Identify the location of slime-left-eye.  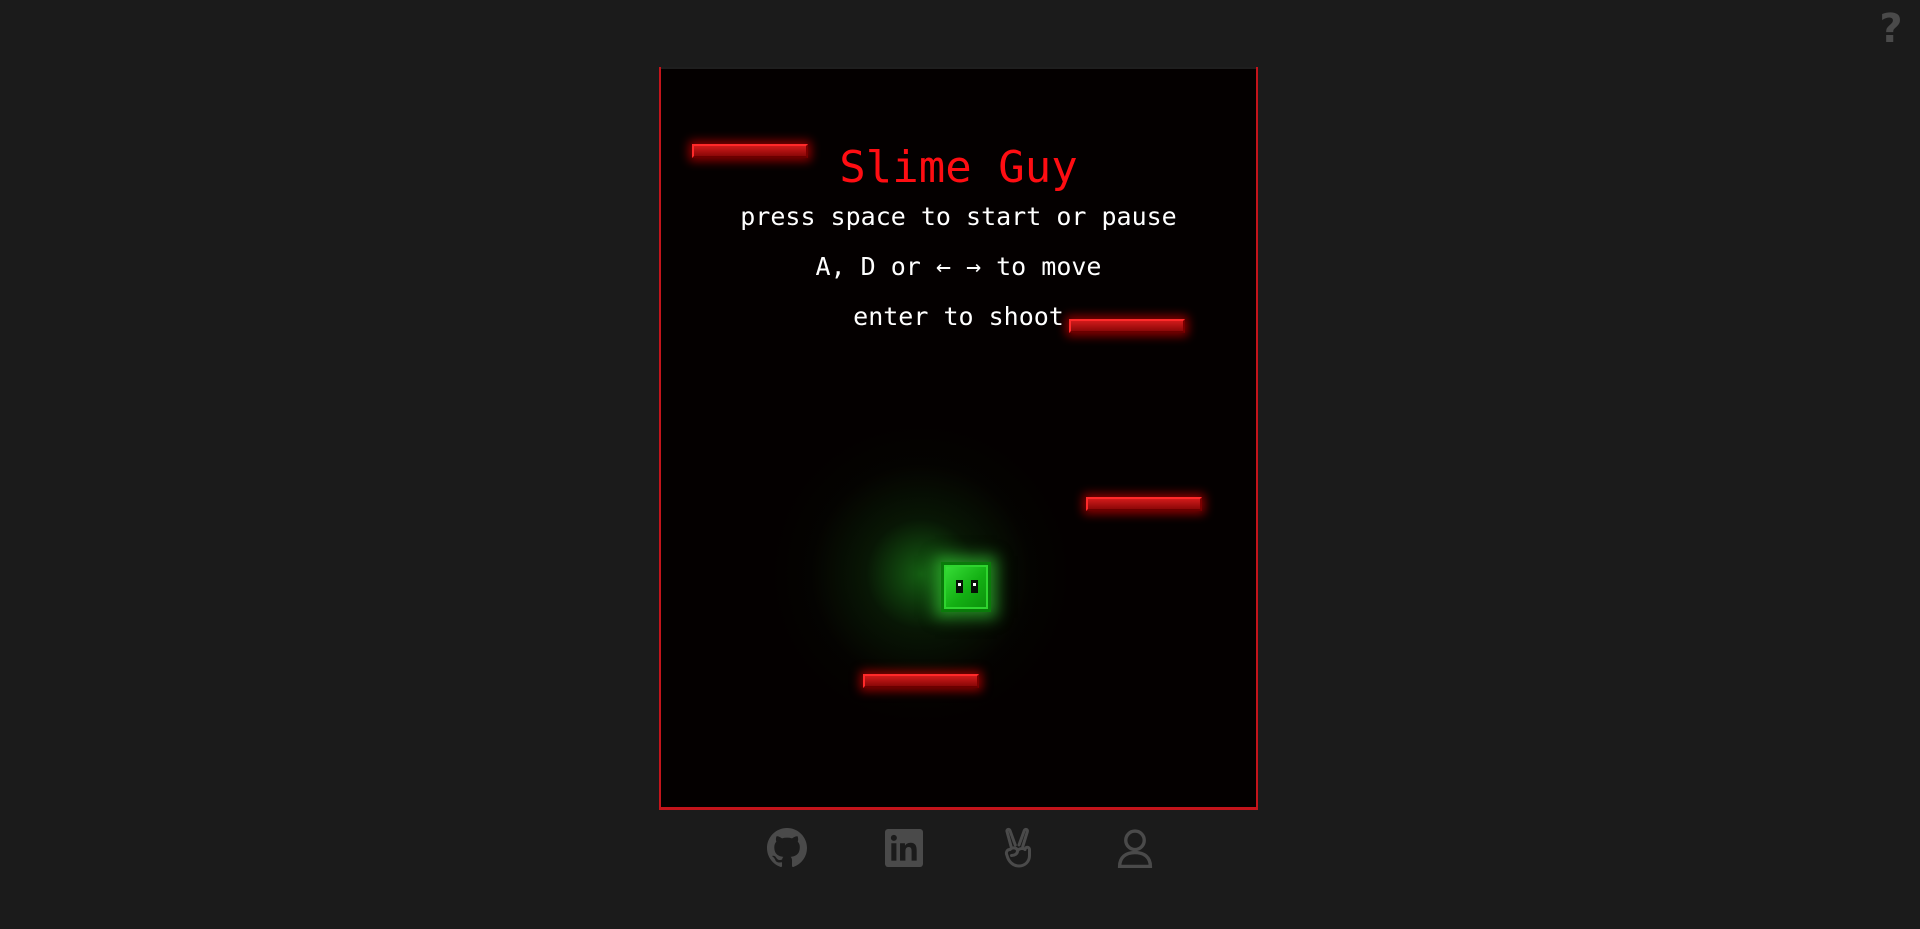
(959, 586).